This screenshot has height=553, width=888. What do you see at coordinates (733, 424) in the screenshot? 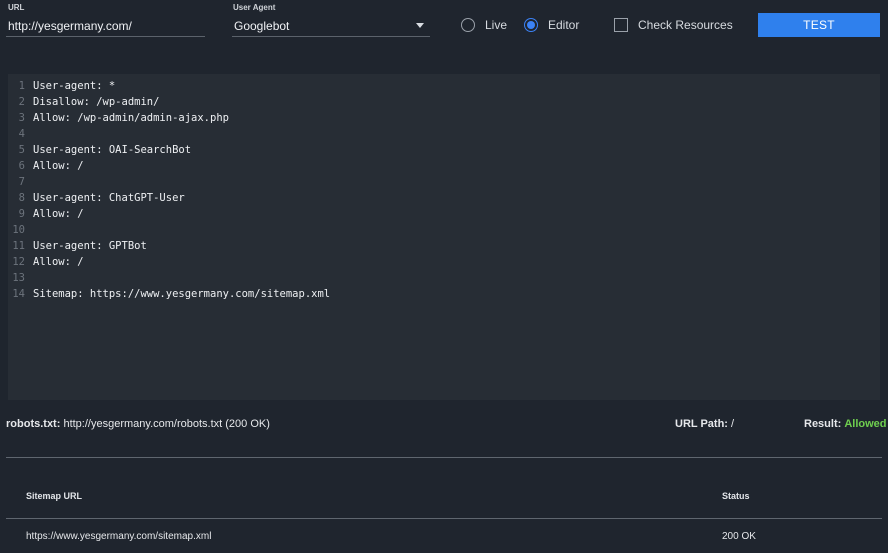
I see `url-path-value: /` at bounding box center [733, 424].